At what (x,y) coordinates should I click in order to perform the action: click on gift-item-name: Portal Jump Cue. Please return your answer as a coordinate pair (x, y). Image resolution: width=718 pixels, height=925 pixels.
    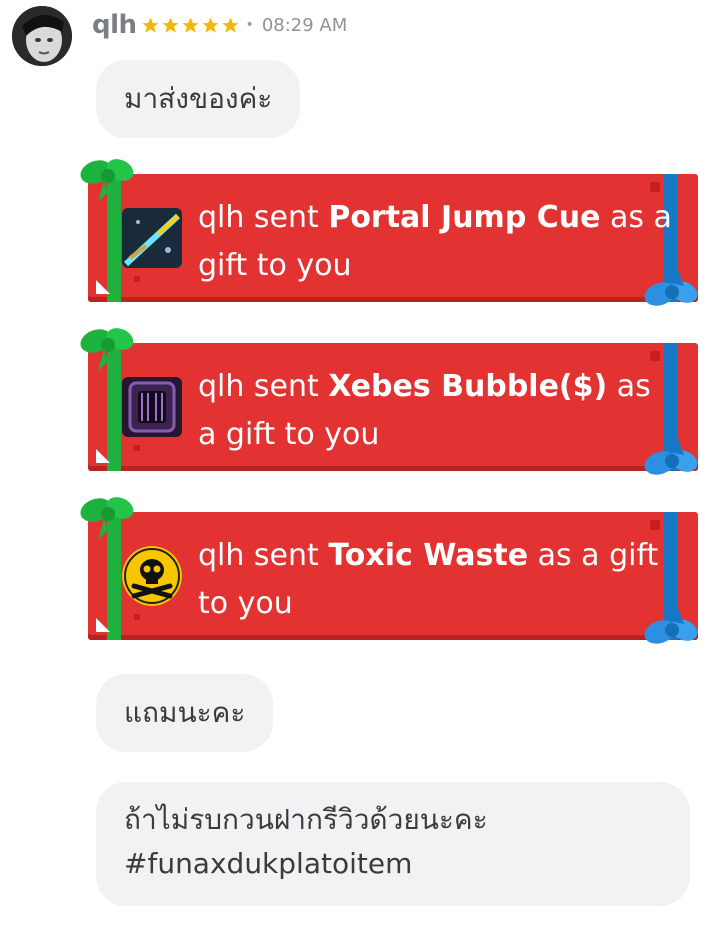
    Looking at the image, I should click on (464, 217).